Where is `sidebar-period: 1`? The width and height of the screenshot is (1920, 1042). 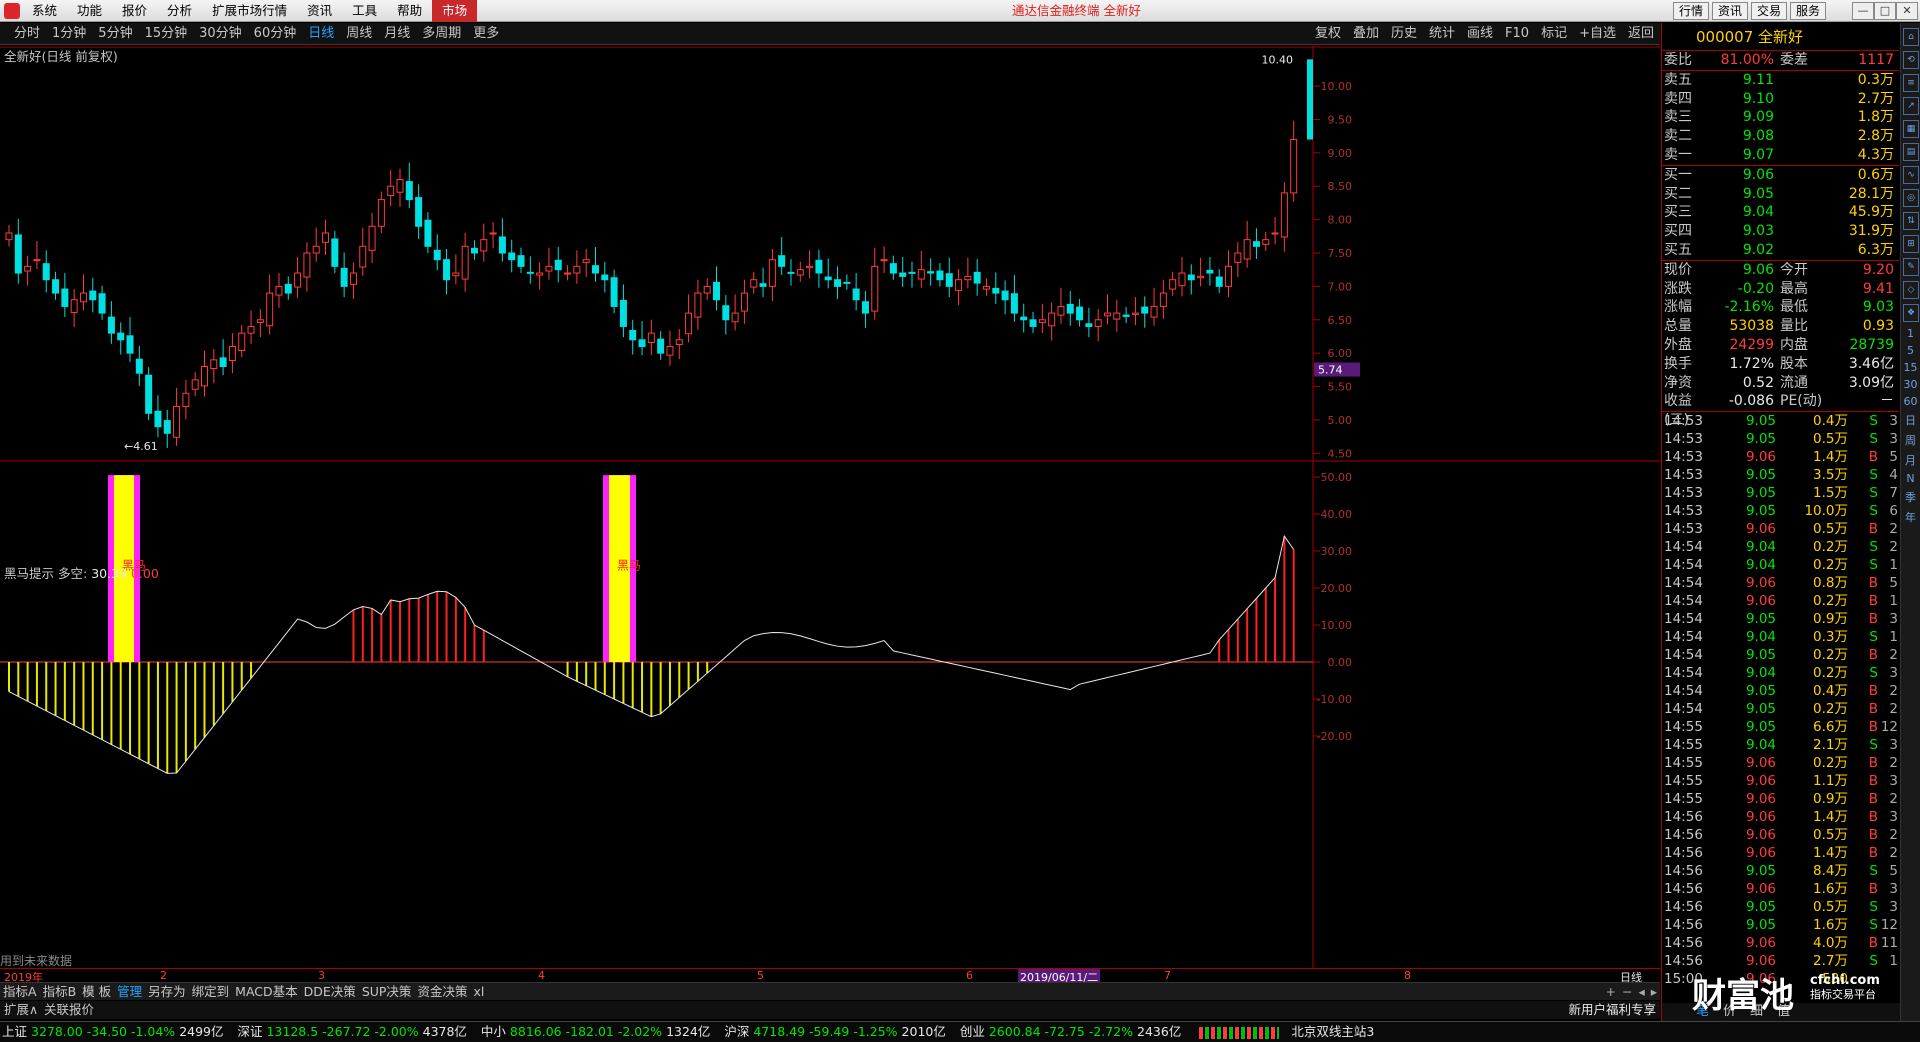
sidebar-period: 1 is located at coordinates (1910, 333).